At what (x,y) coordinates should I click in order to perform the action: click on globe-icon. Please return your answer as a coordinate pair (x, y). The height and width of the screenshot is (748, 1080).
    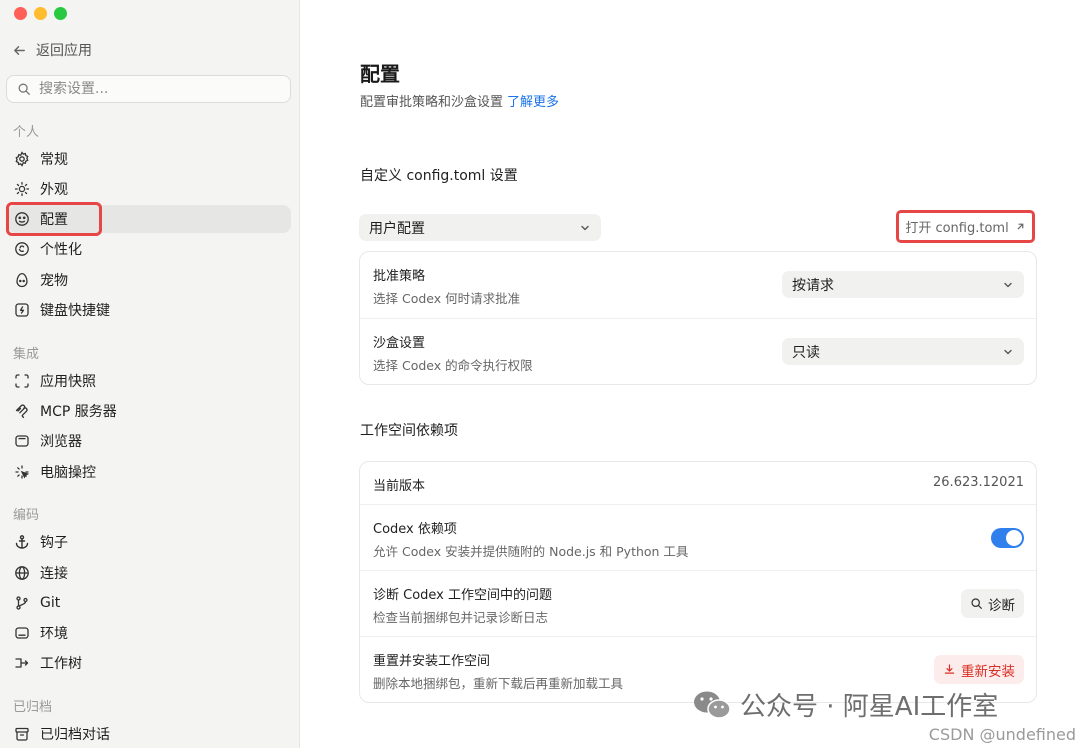
    Looking at the image, I should click on (22, 573).